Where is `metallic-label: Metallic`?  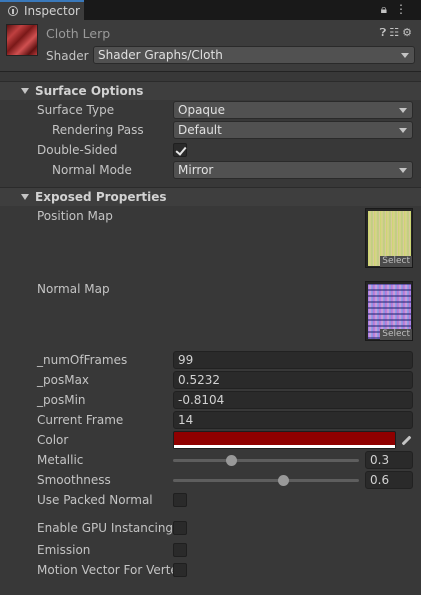 metallic-label: Metallic is located at coordinates (60, 460).